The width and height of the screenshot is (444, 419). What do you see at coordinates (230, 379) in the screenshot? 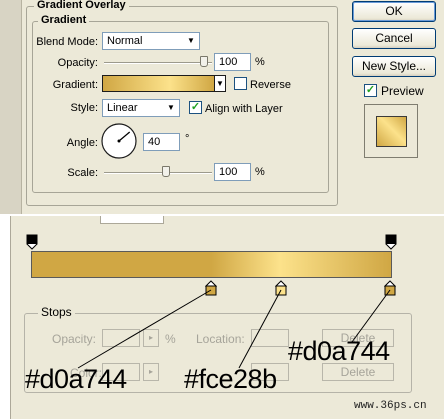
I see `annotation-middle: #fce28b` at bounding box center [230, 379].